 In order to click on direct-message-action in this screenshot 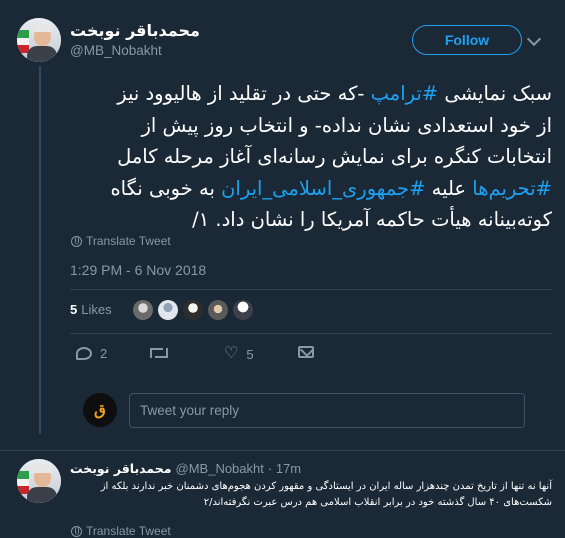, I will do `click(306, 352)`.